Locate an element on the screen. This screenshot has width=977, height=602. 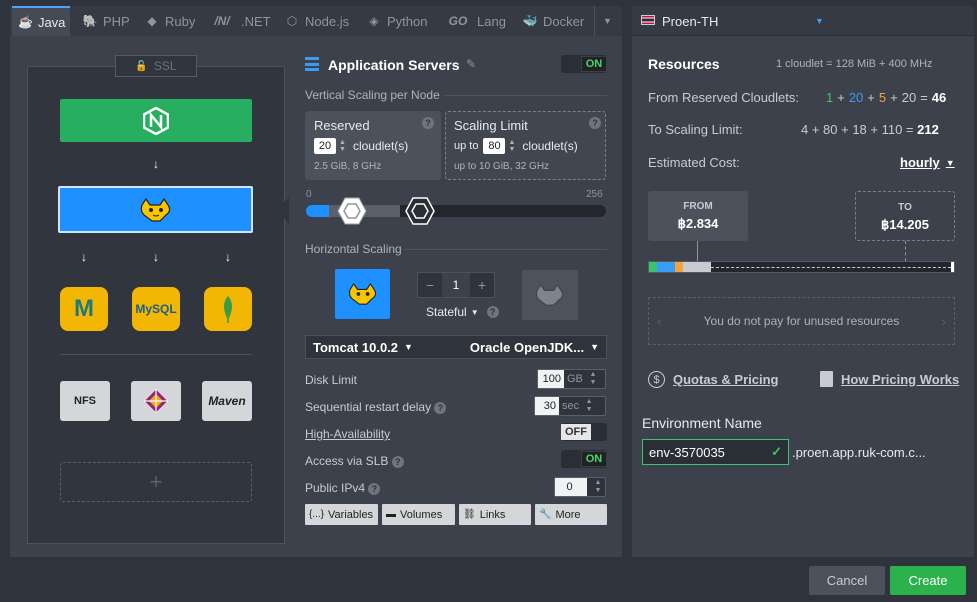
links-button: ⛓ Links is located at coordinates (495, 514).